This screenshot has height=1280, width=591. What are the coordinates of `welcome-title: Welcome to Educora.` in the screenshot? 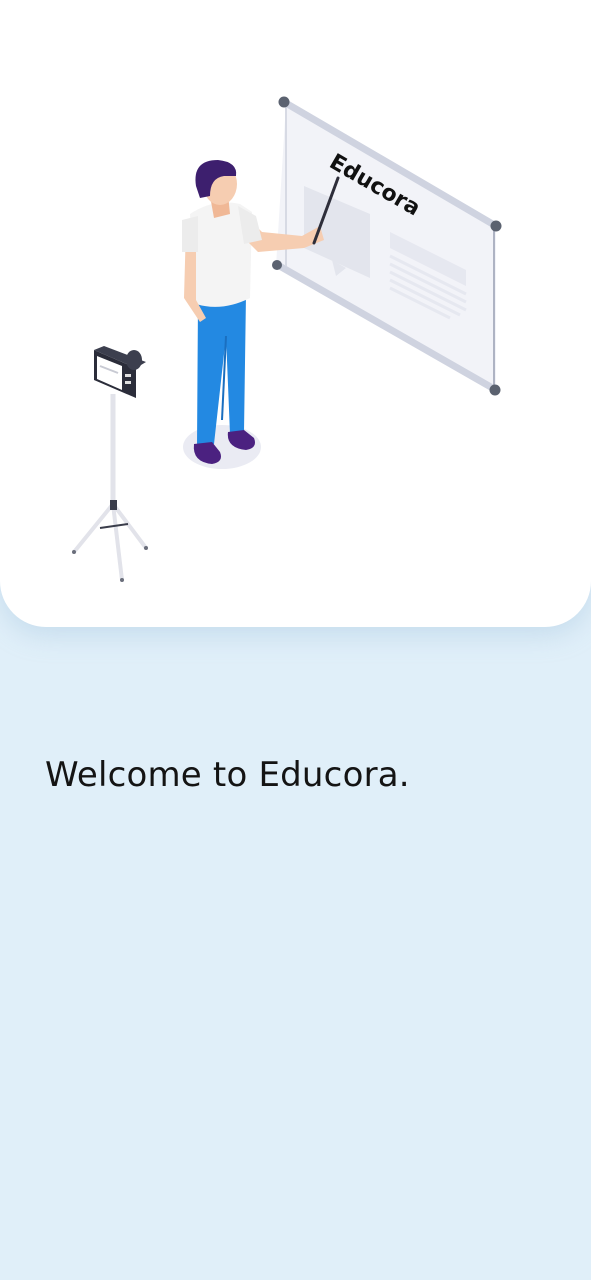 It's located at (227, 775).